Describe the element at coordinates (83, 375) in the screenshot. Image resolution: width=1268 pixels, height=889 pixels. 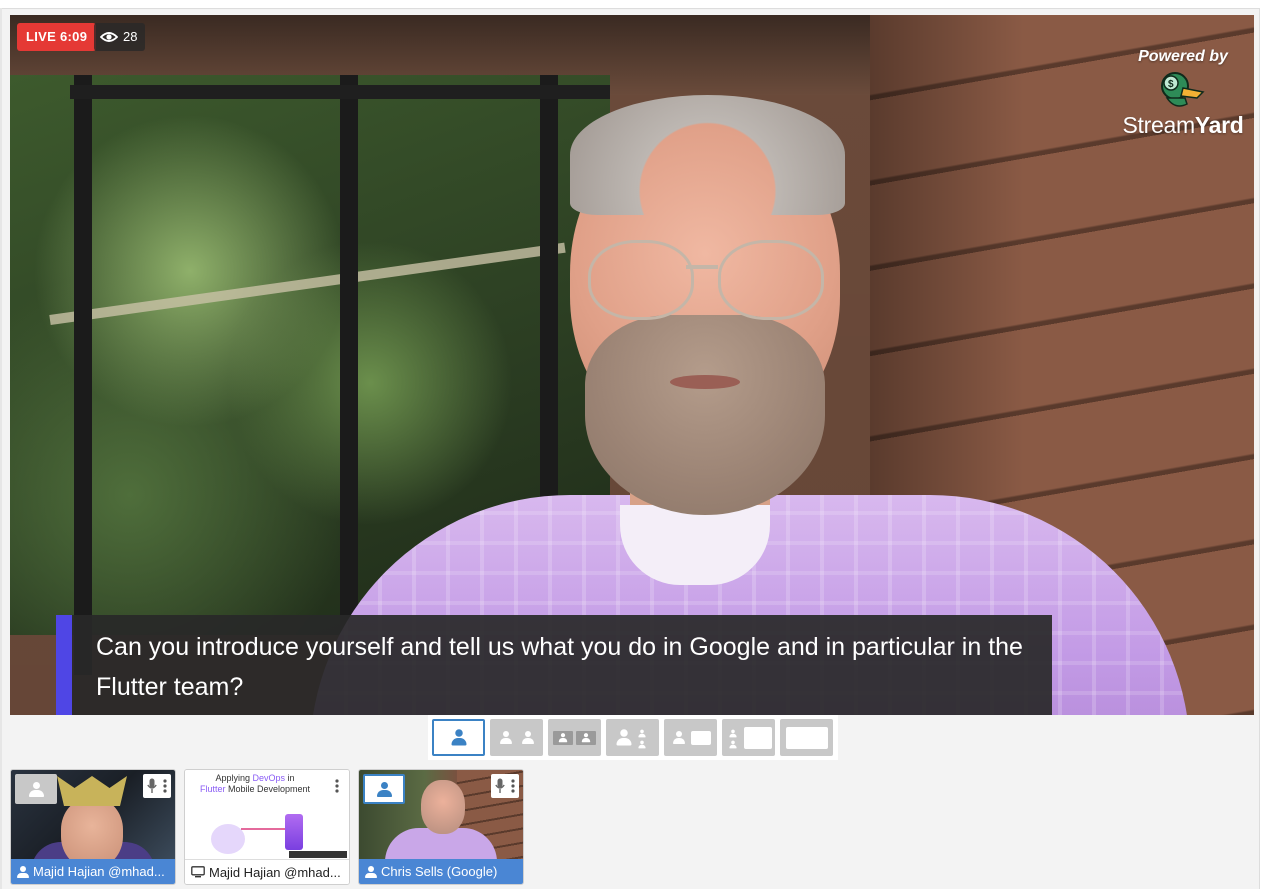
I see `window-frame` at that location.